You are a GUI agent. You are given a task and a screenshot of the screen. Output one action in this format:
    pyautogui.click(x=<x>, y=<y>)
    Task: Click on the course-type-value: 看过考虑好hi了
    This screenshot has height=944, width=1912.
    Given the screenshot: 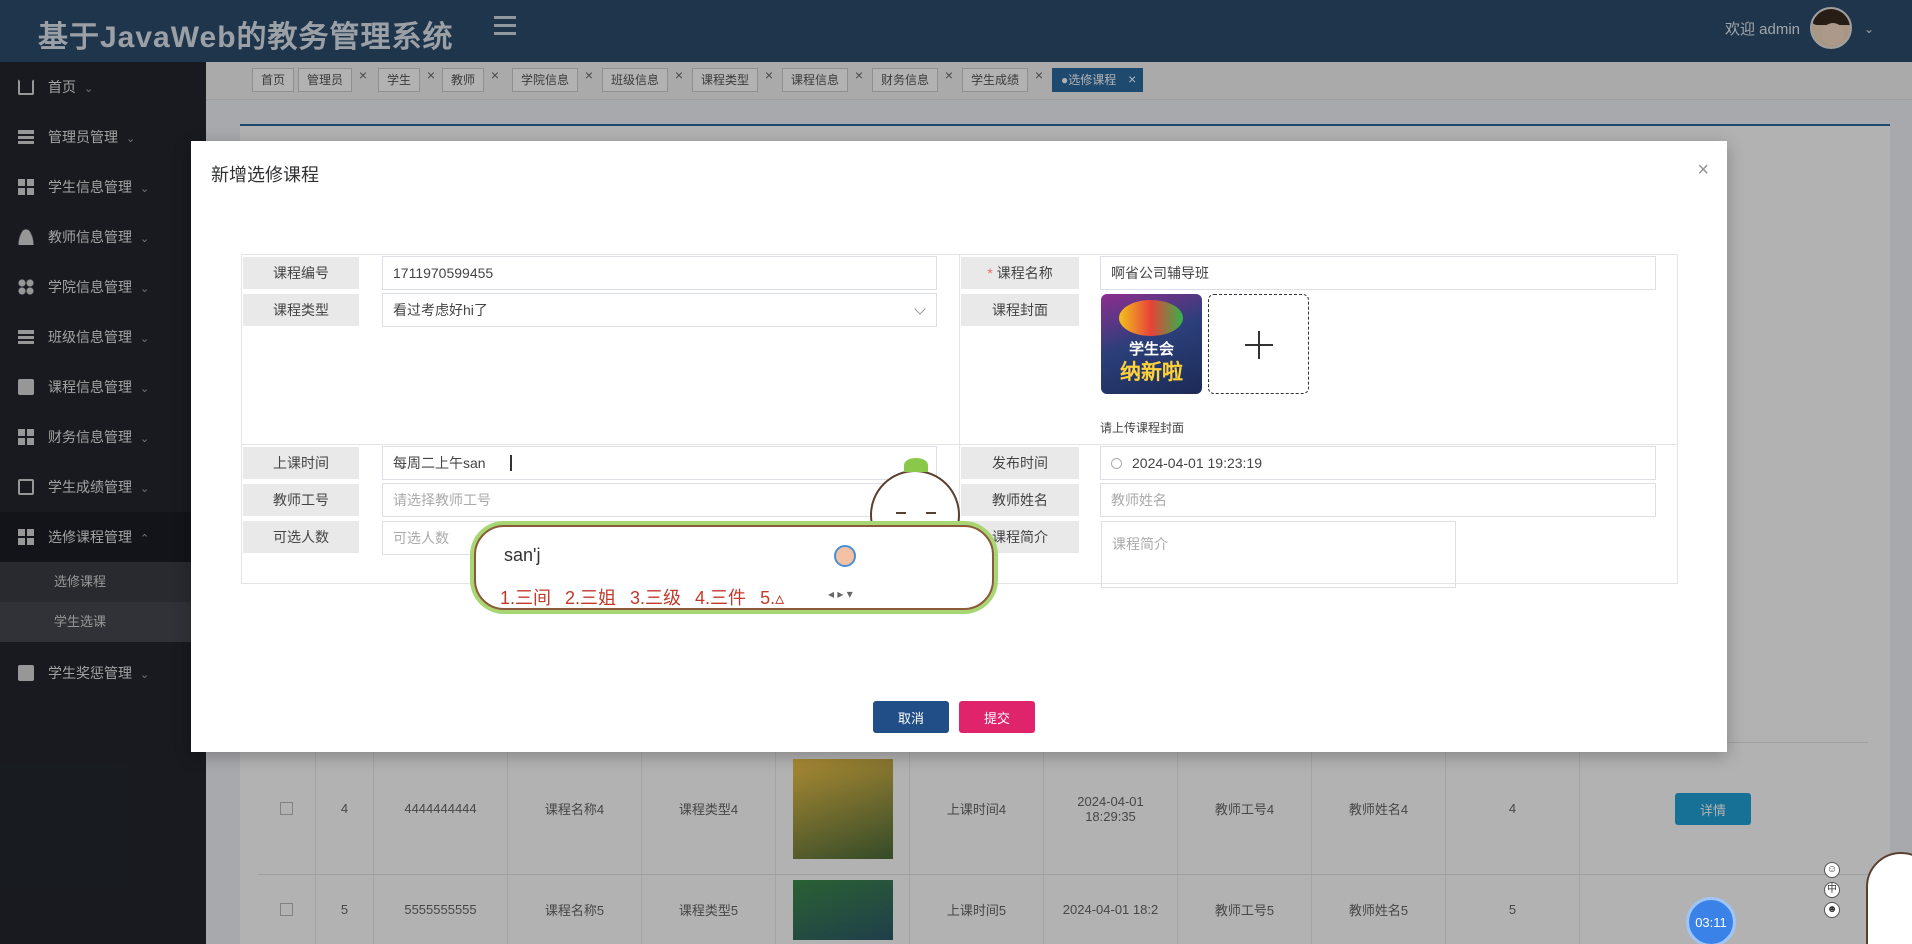 What is the action you would take?
    pyautogui.click(x=440, y=310)
    